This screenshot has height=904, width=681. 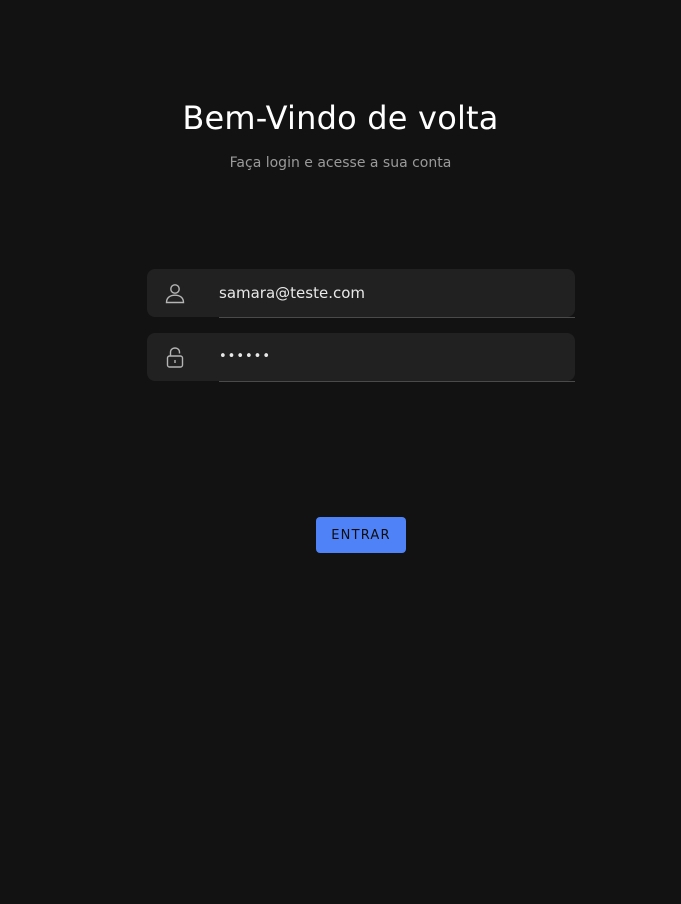 I want to click on page-title: Bem-Vindo de volta, so click(x=340, y=118).